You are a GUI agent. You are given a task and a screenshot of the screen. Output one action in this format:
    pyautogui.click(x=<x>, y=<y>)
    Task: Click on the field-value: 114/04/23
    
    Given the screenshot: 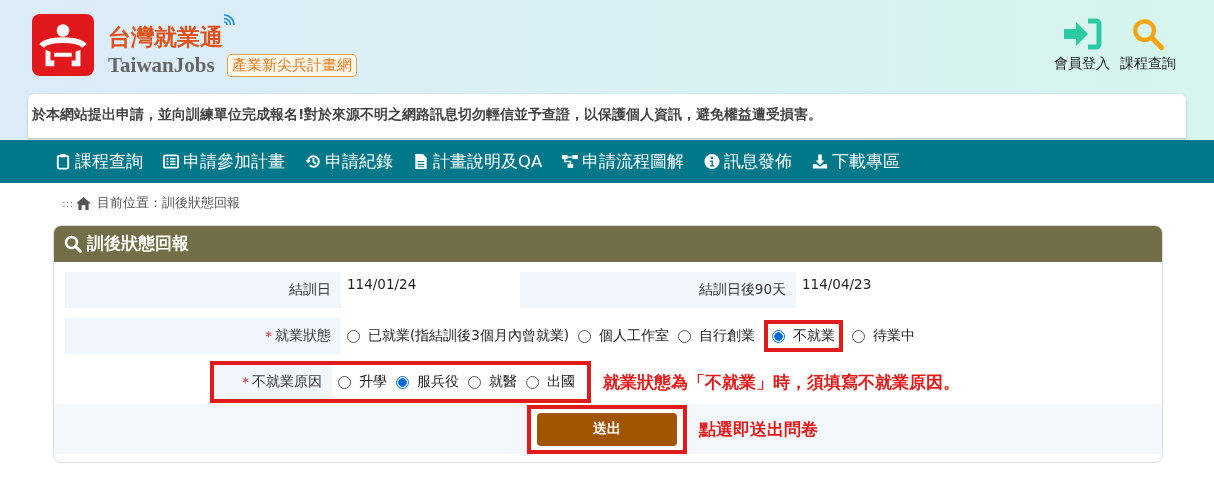 What is the action you would take?
    pyautogui.click(x=837, y=283)
    